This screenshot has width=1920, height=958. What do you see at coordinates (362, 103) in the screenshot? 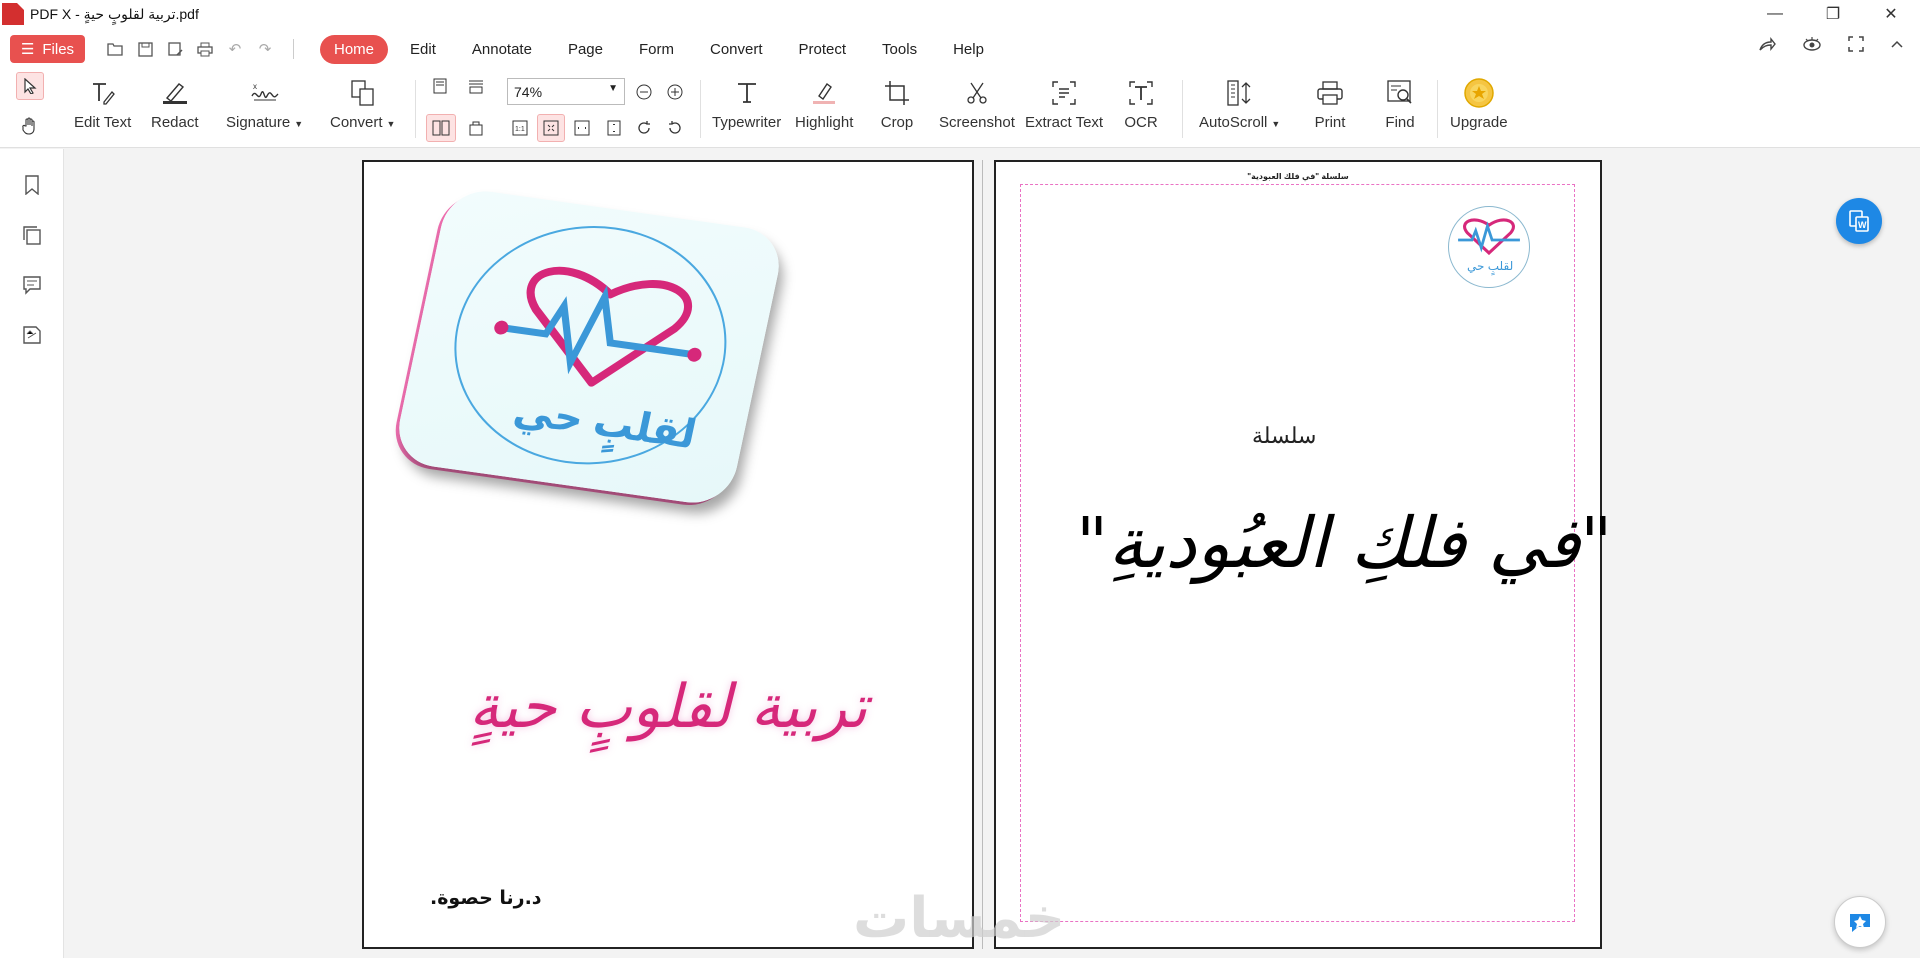
I see `convert-tool: Convert ▼` at bounding box center [362, 103].